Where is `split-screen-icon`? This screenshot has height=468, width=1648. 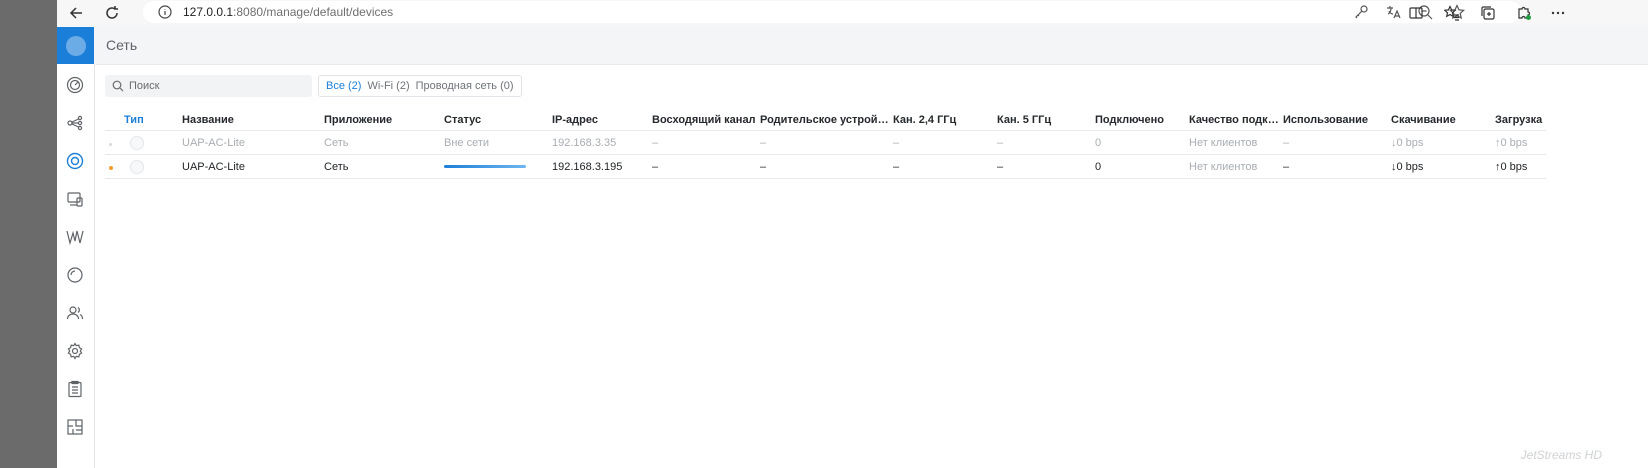
split-screen-icon is located at coordinates (1416, 13).